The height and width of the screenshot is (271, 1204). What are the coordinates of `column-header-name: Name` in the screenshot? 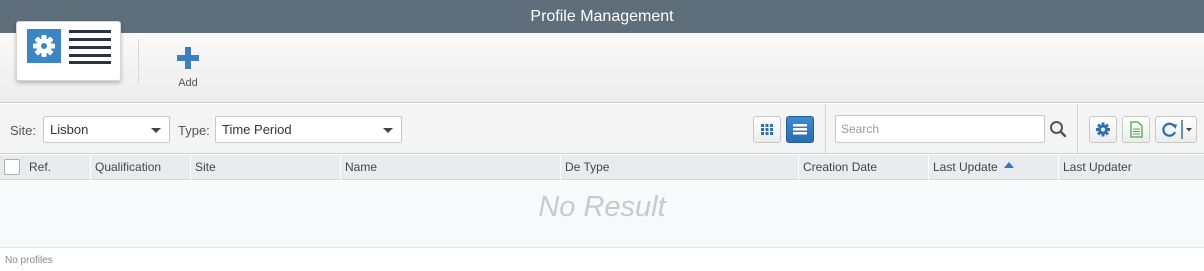 It's located at (450, 167).